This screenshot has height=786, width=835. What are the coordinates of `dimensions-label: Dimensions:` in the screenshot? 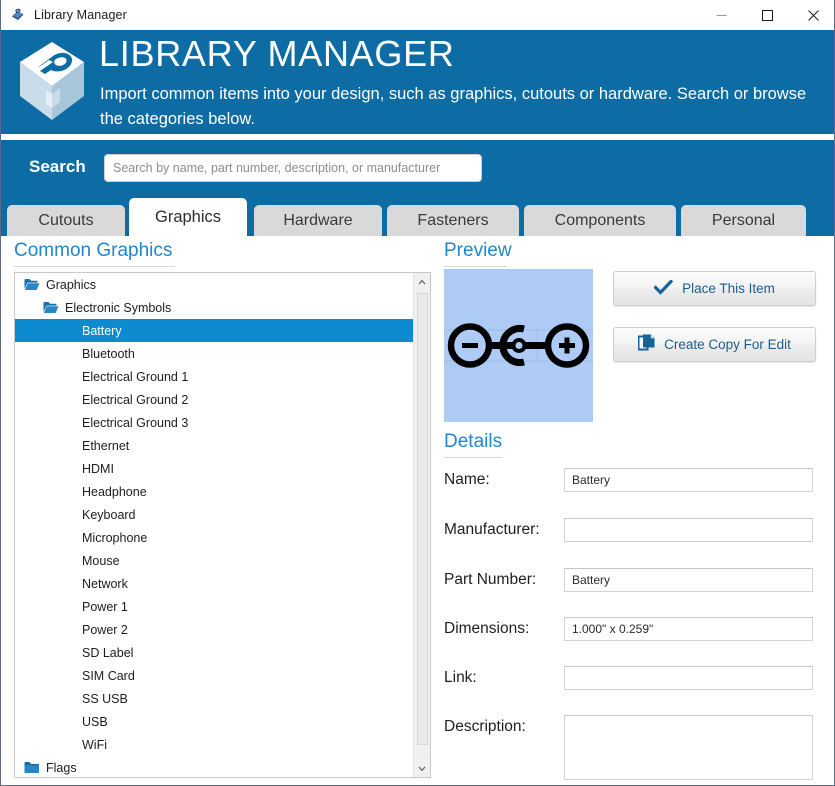 It's located at (487, 628).